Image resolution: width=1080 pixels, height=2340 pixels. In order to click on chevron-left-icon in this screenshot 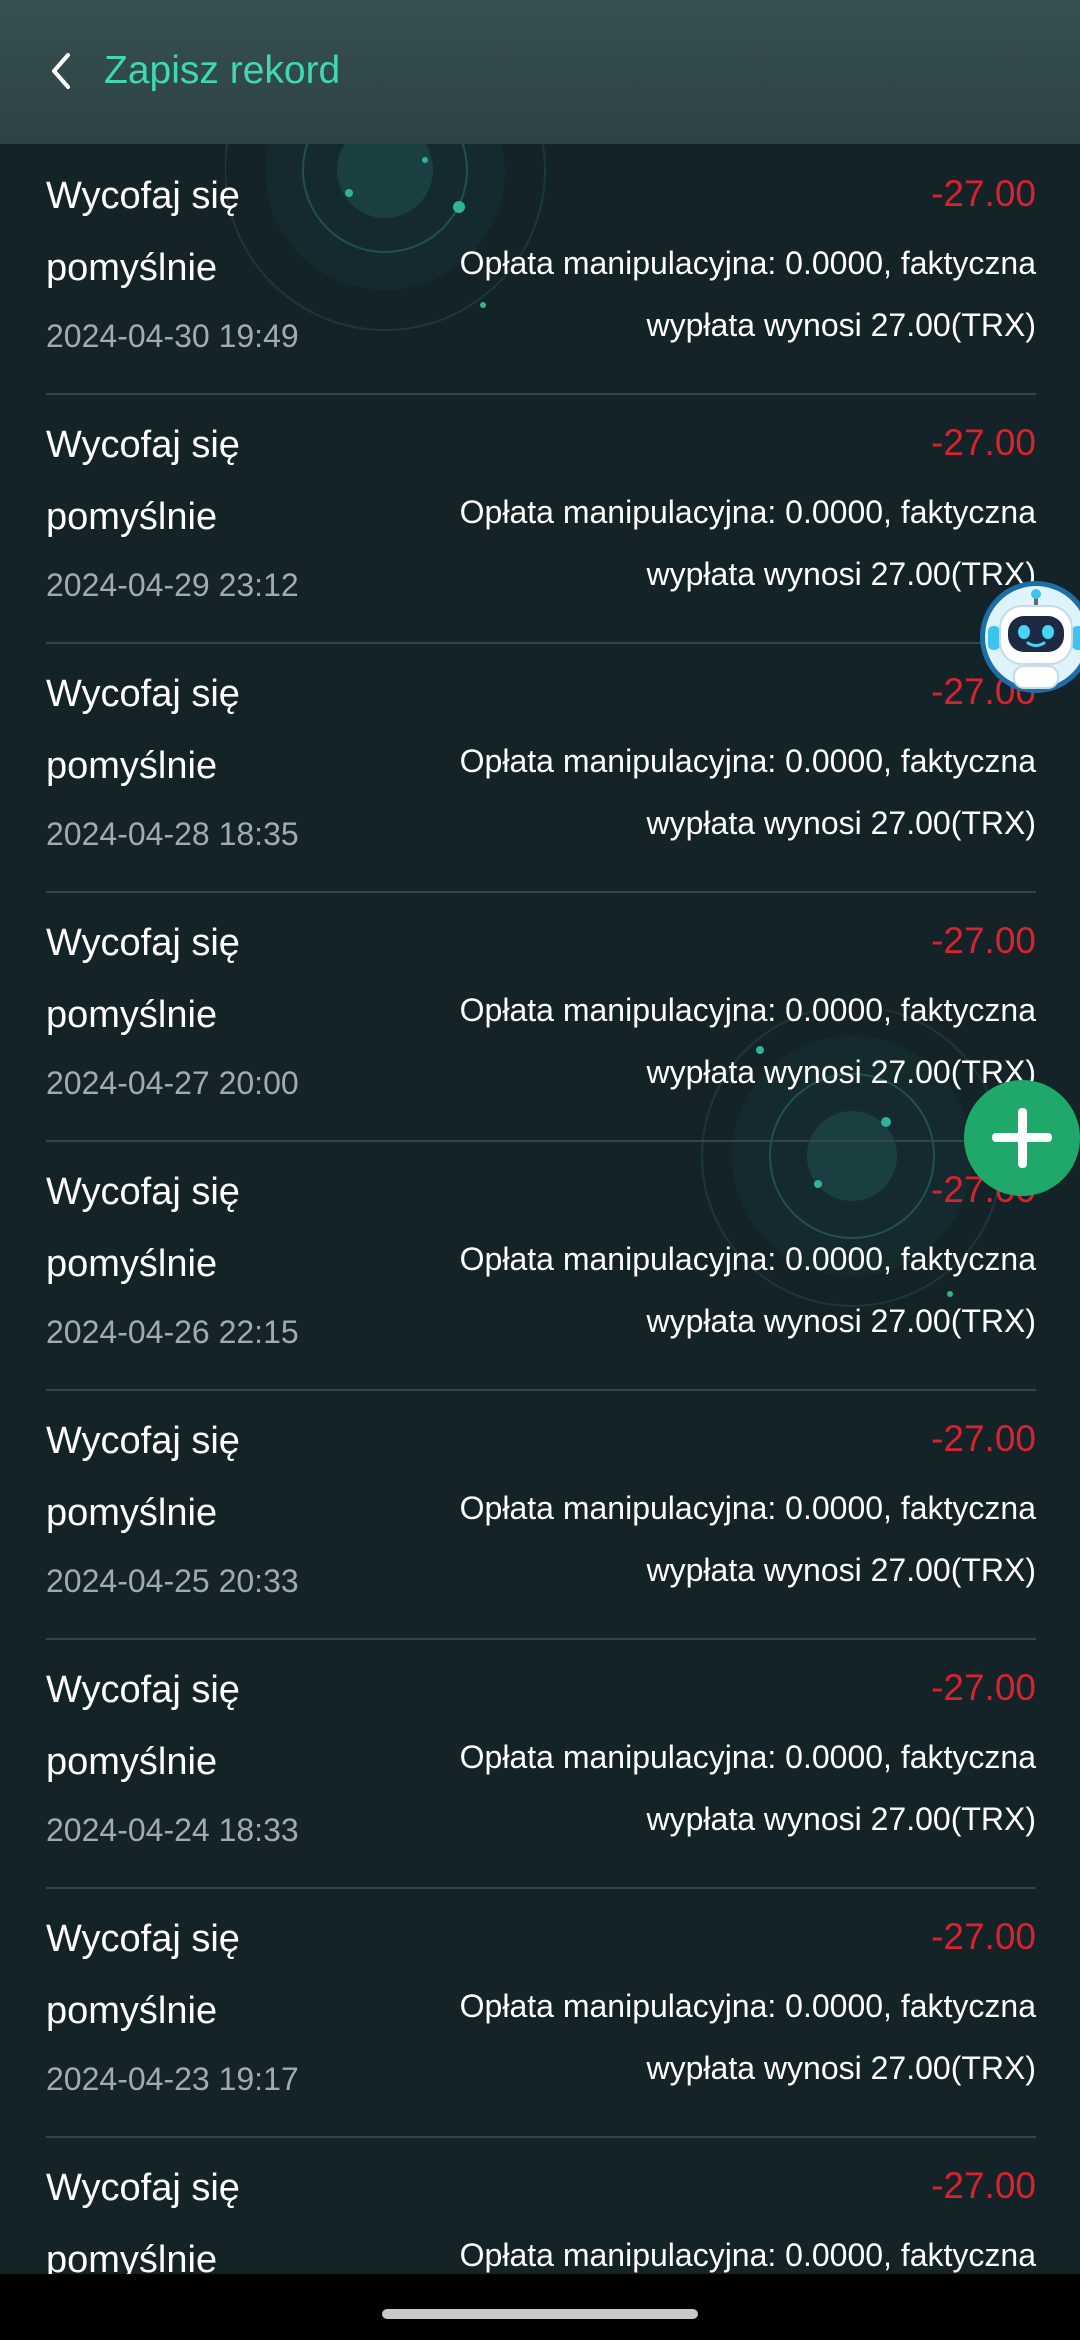, I will do `click(61, 71)`.